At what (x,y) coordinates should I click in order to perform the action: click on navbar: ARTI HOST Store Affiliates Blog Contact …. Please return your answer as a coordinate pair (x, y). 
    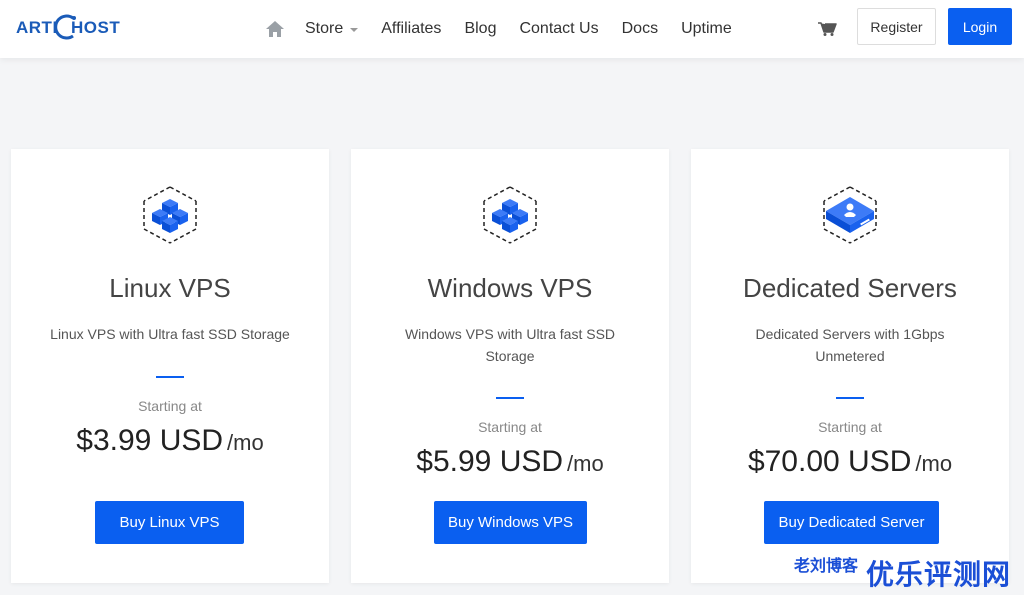
    Looking at the image, I should click on (512, 29).